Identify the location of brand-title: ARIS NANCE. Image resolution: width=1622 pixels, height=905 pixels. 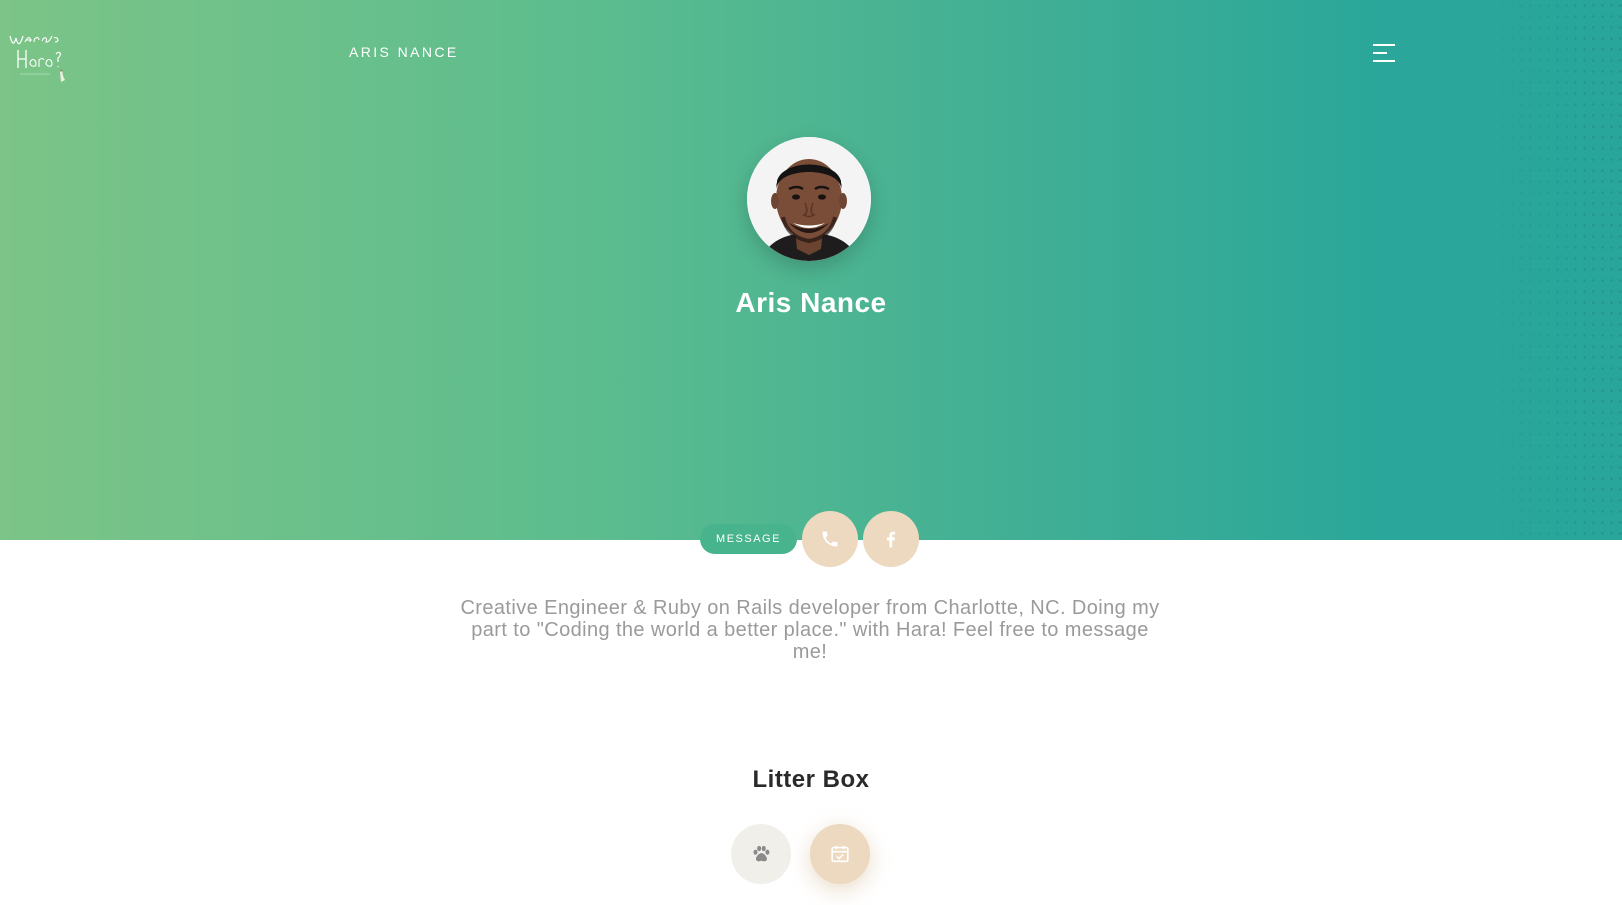
(404, 52).